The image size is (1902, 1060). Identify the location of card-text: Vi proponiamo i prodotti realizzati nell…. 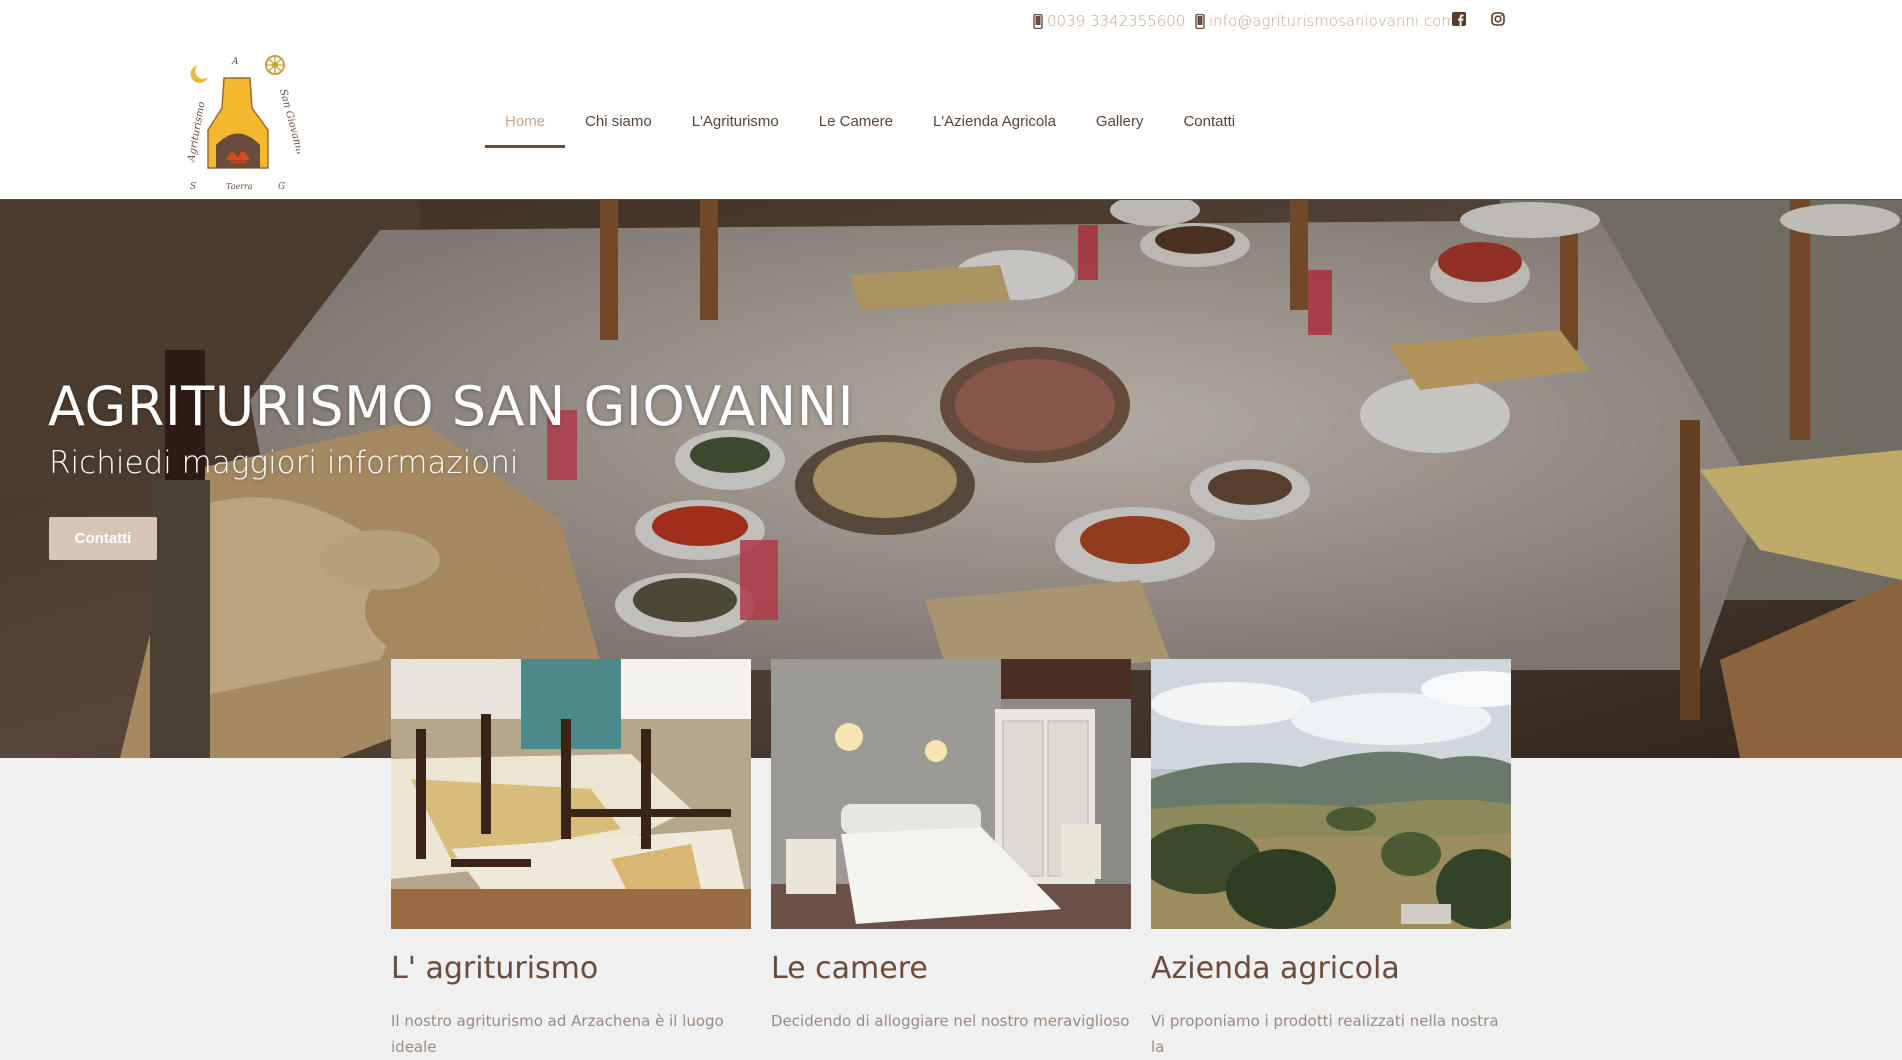
(1325, 1034).